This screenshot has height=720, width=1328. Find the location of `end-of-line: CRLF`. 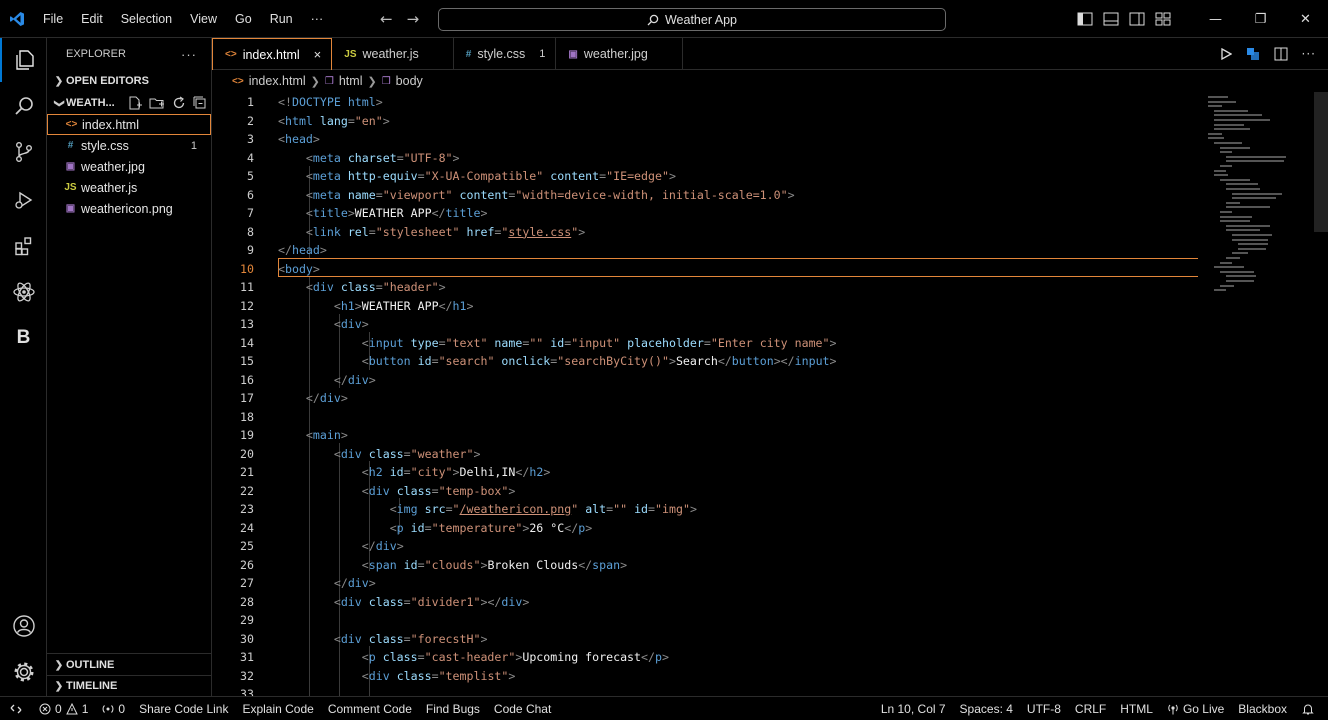

end-of-line: CRLF is located at coordinates (1090, 708).